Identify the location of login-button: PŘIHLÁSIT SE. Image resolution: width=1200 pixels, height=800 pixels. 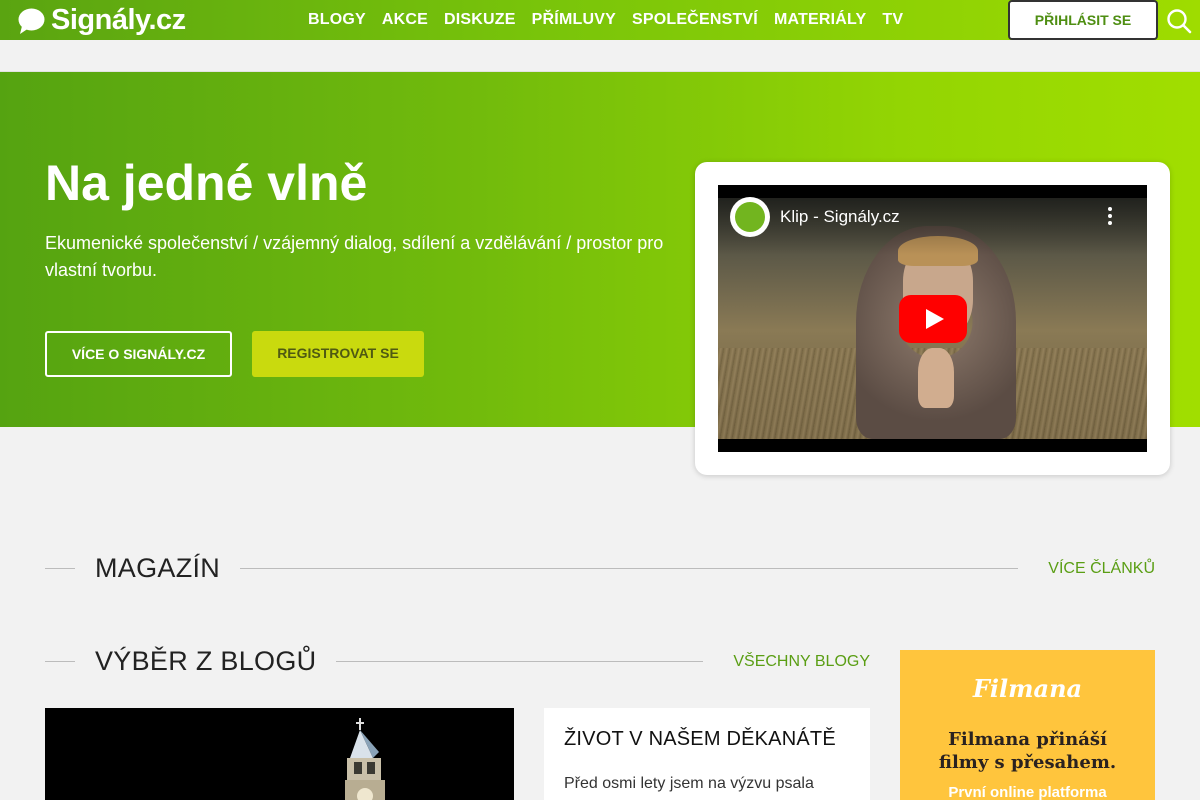
(1083, 20).